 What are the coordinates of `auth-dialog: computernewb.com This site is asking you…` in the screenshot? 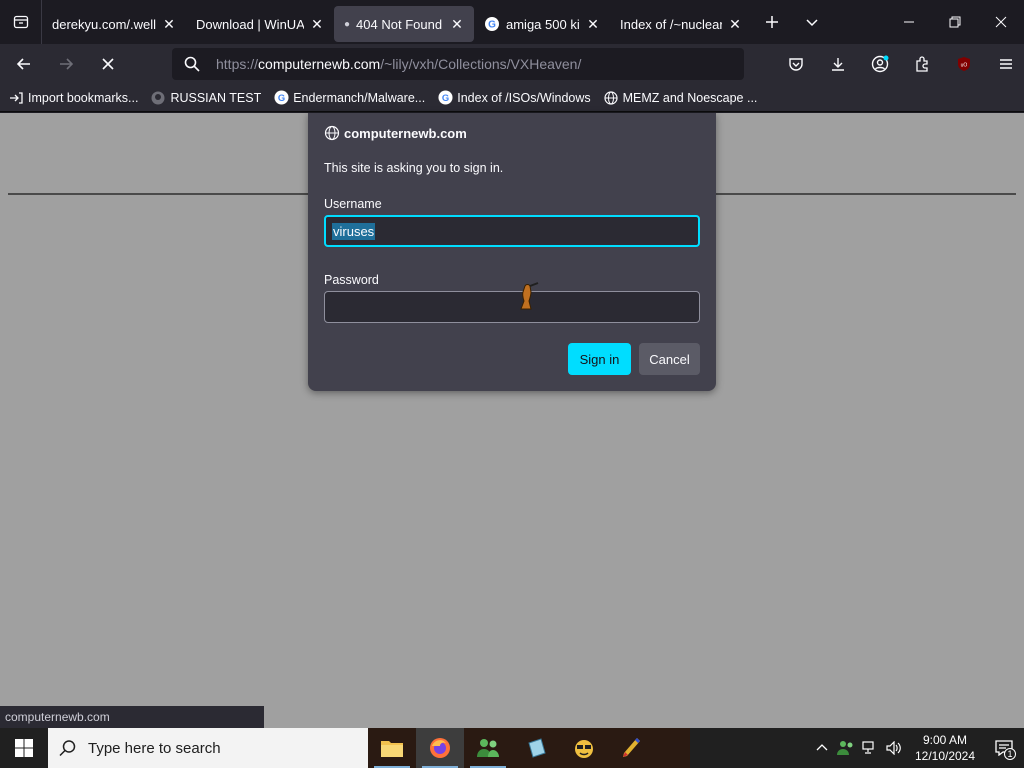 It's located at (512, 252).